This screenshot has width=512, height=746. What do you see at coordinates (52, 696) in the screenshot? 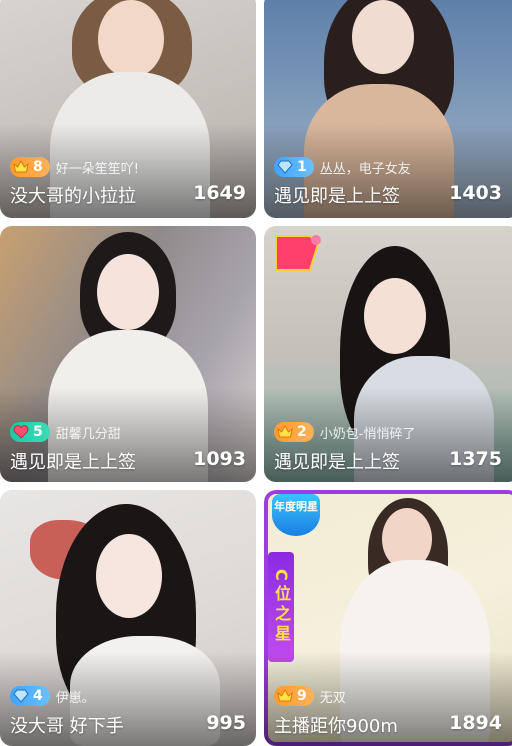
I see `fan-level-row: 4 伊崽。` at bounding box center [52, 696].